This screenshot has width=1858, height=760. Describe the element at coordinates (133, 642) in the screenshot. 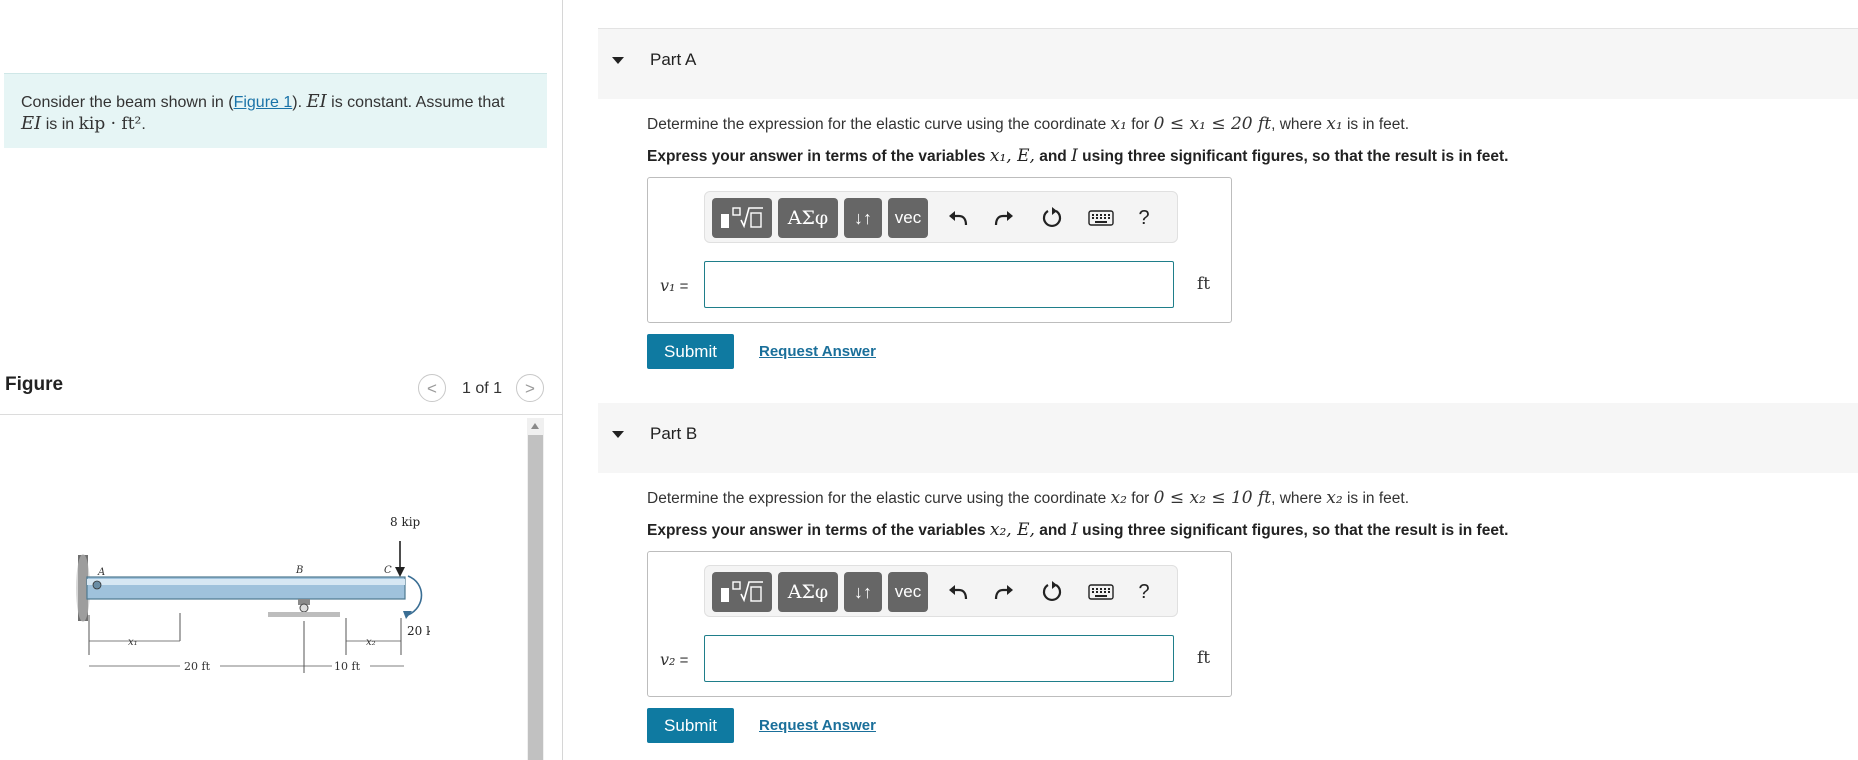

I see `x1-label: x₁` at that location.